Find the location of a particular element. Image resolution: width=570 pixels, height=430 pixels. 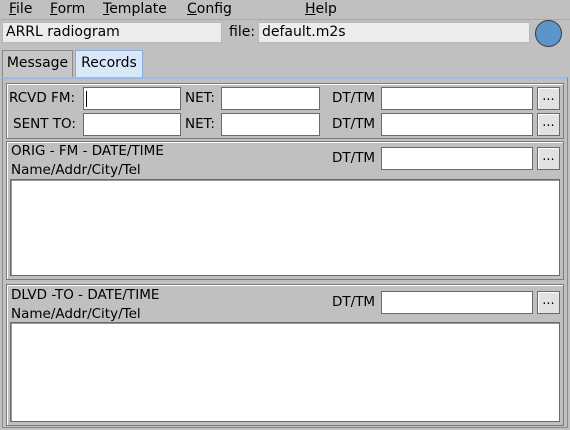

dlvd-subtitle: Name/Addr/City/Tel is located at coordinates (76, 314).